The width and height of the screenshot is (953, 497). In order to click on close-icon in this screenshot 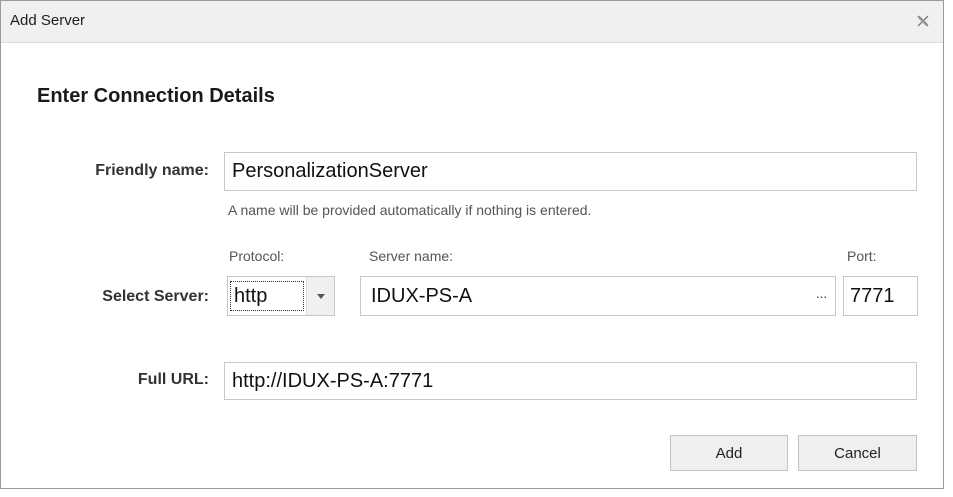, I will do `click(923, 21)`.